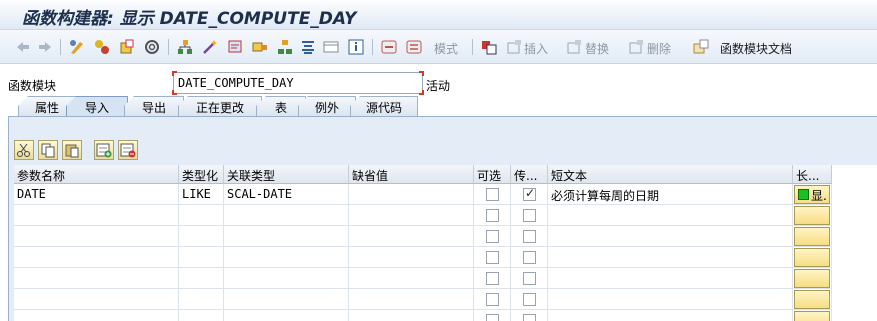 This screenshot has width=877, height=321. What do you see at coordinates (235, 47) in the screenshot?
I see `test-icon` at bounding box center [235, 47].